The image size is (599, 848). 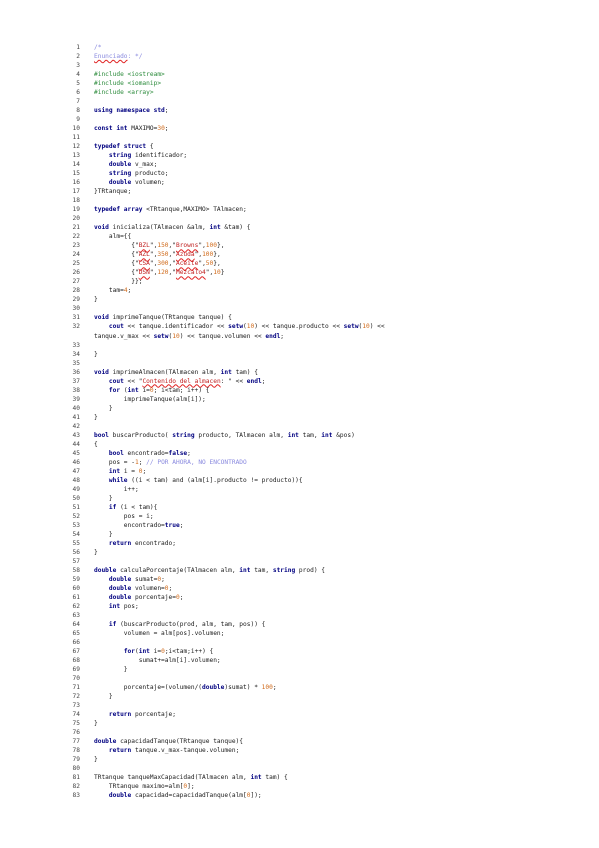 What do you see at coordinates (76, 246) in the screenshot?
I see `line-number: 23` at bounding box center [76, 246].